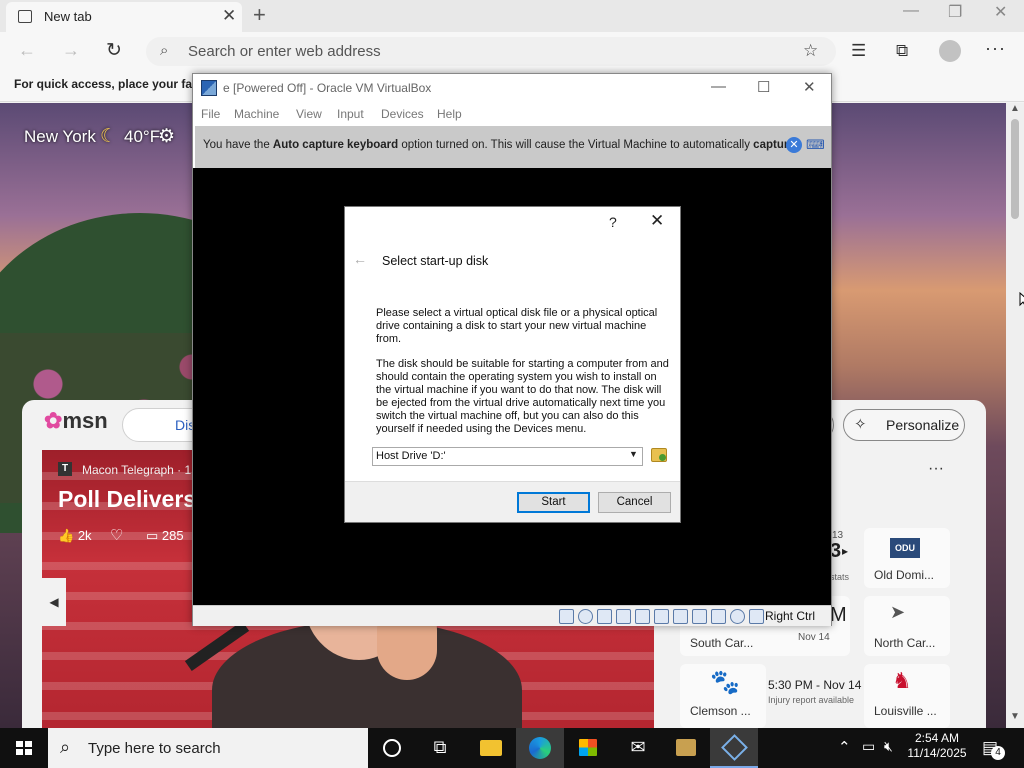 Image resolution: width=1024 pixels, height=768 pixels. I want to click on menu-machine: Machine, so click(256, 114).